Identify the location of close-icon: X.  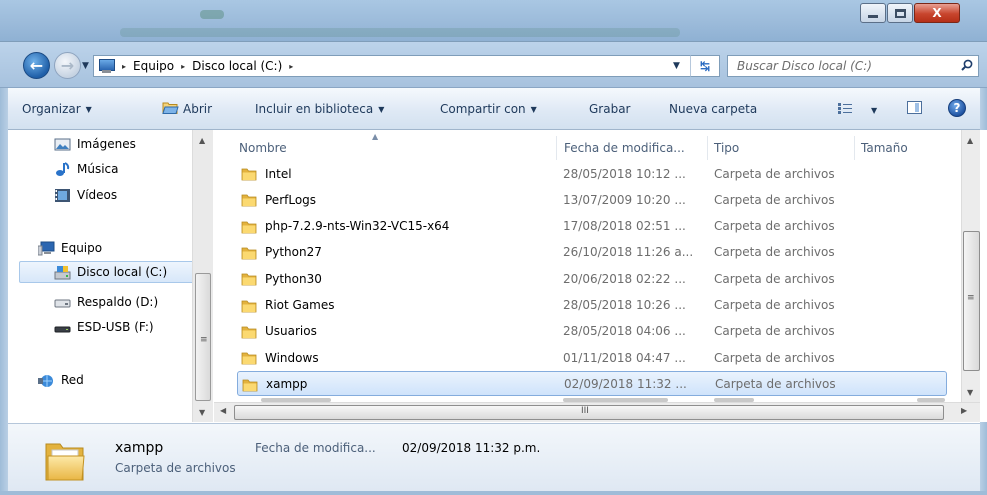
(937, 13).